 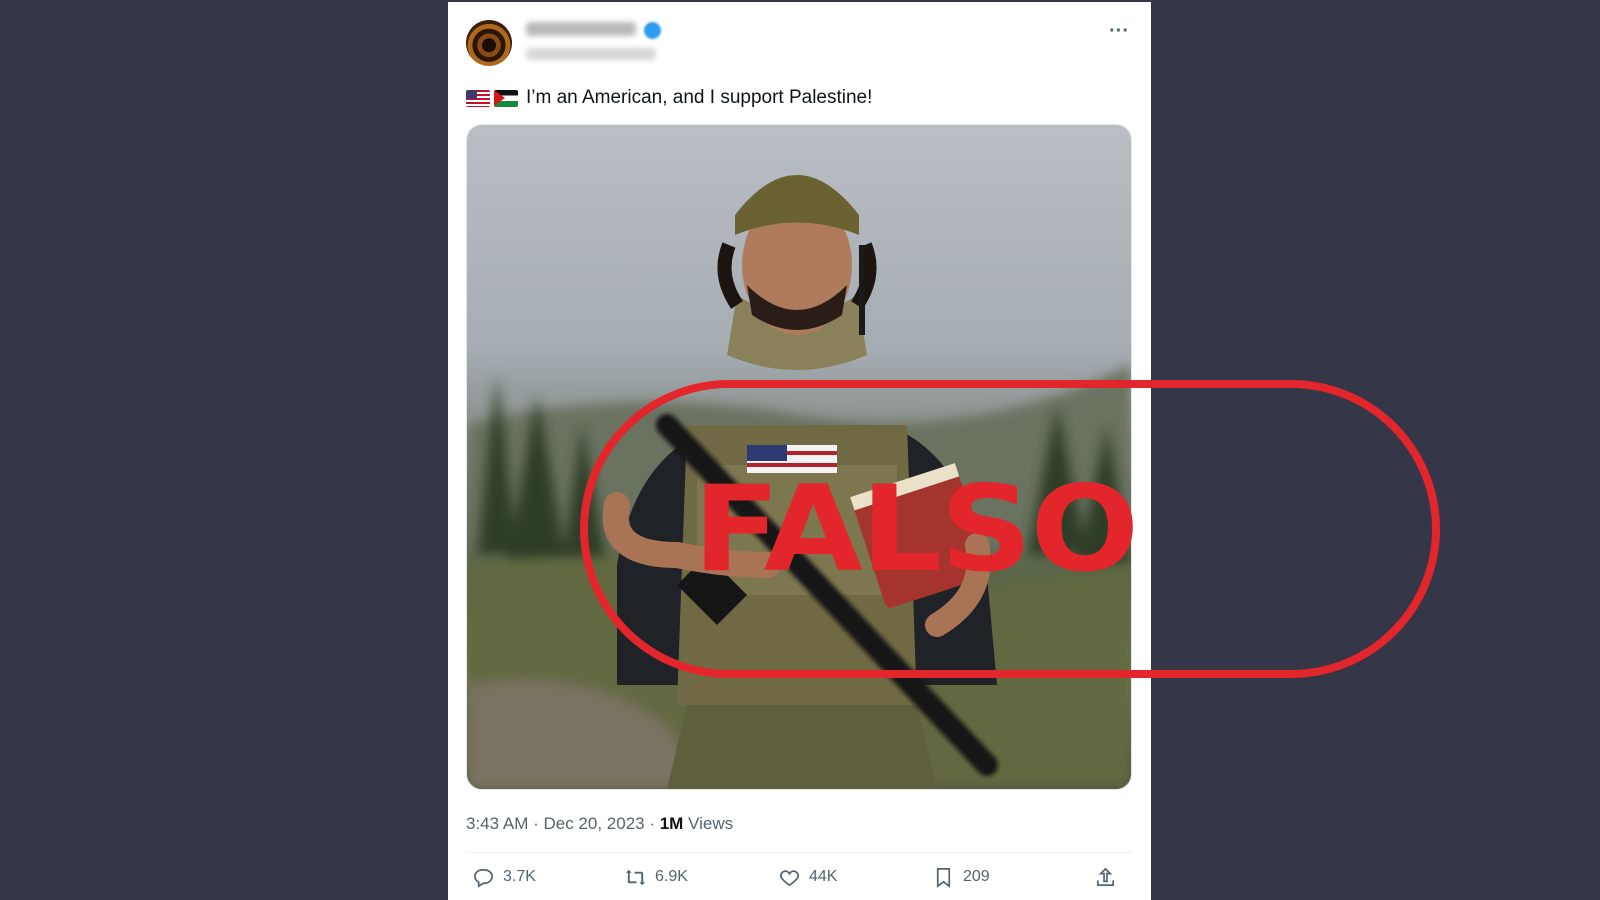 I want to click on share-button, so click(x=1105, y=877).